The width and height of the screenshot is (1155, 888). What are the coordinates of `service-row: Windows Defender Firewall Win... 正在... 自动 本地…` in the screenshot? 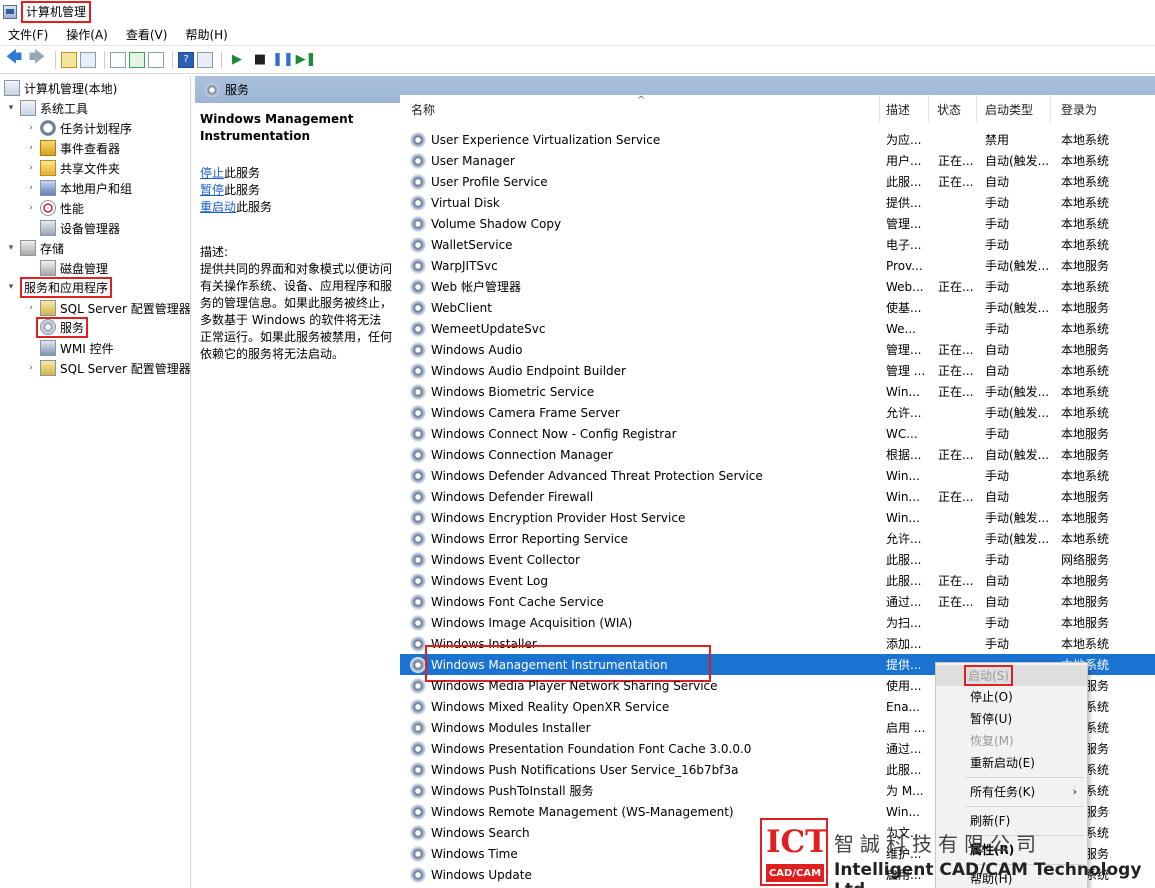 It's located at (777, 496).